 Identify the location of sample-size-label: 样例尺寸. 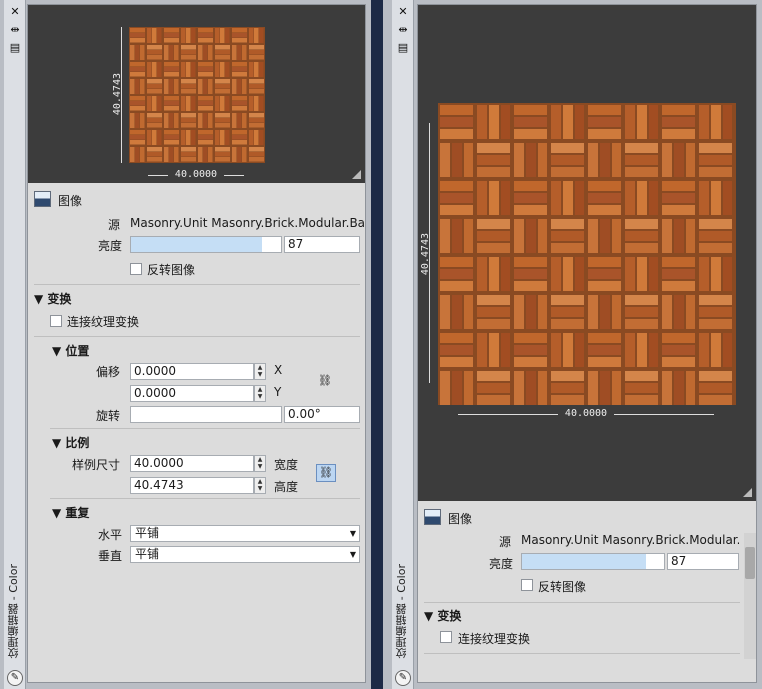
(96, 465).